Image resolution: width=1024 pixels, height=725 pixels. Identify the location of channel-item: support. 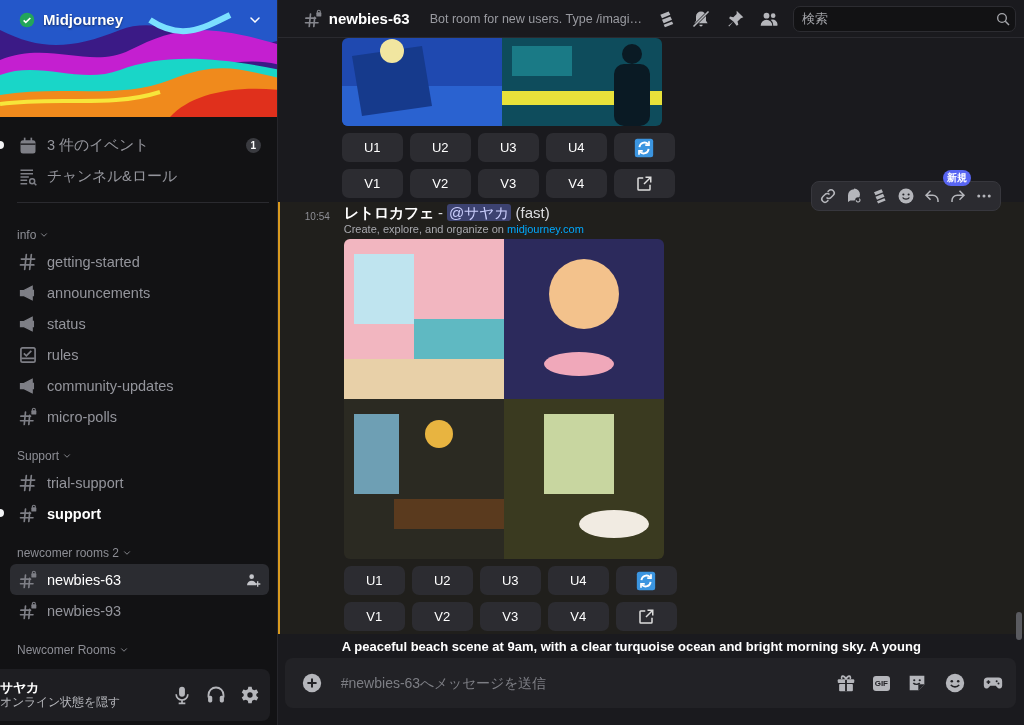
(134, 513).